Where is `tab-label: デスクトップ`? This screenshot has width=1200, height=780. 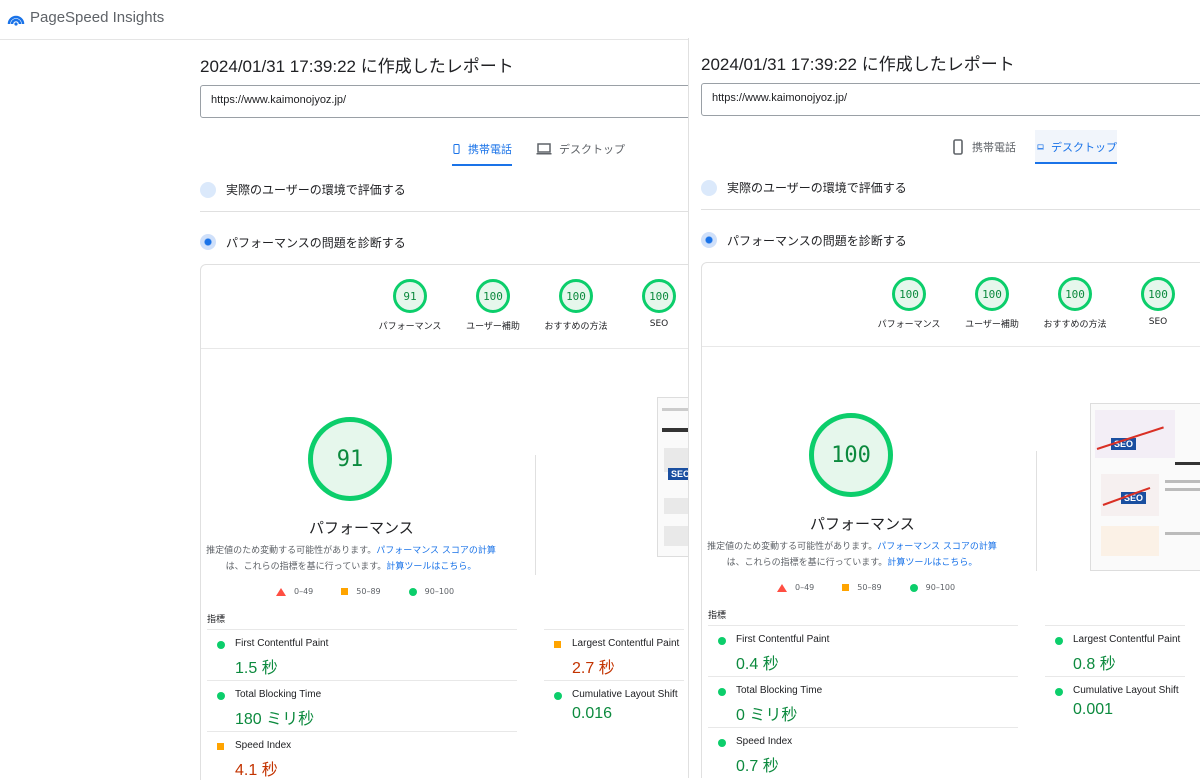 tab-label: デスクトップ is located at coordinates (592, 149).